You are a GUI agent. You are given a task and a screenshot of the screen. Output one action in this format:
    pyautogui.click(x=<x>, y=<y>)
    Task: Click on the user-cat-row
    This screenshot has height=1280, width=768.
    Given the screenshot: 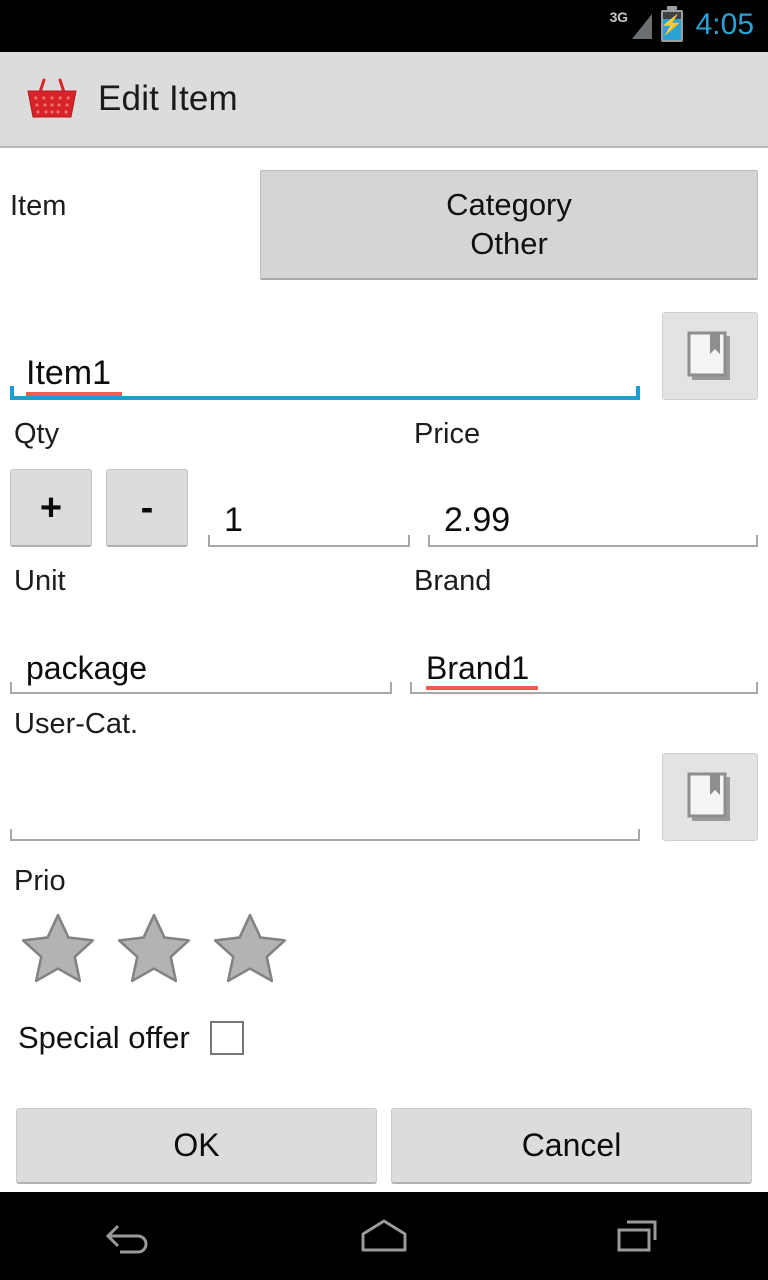 What is the action you would take?
    pyautogui.click(x=384, y=795)
    